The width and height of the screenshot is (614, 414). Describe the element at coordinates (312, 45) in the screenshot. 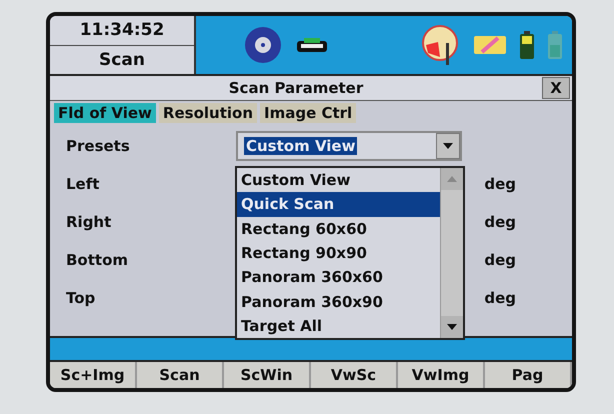

I see `tray-icon` at that location.